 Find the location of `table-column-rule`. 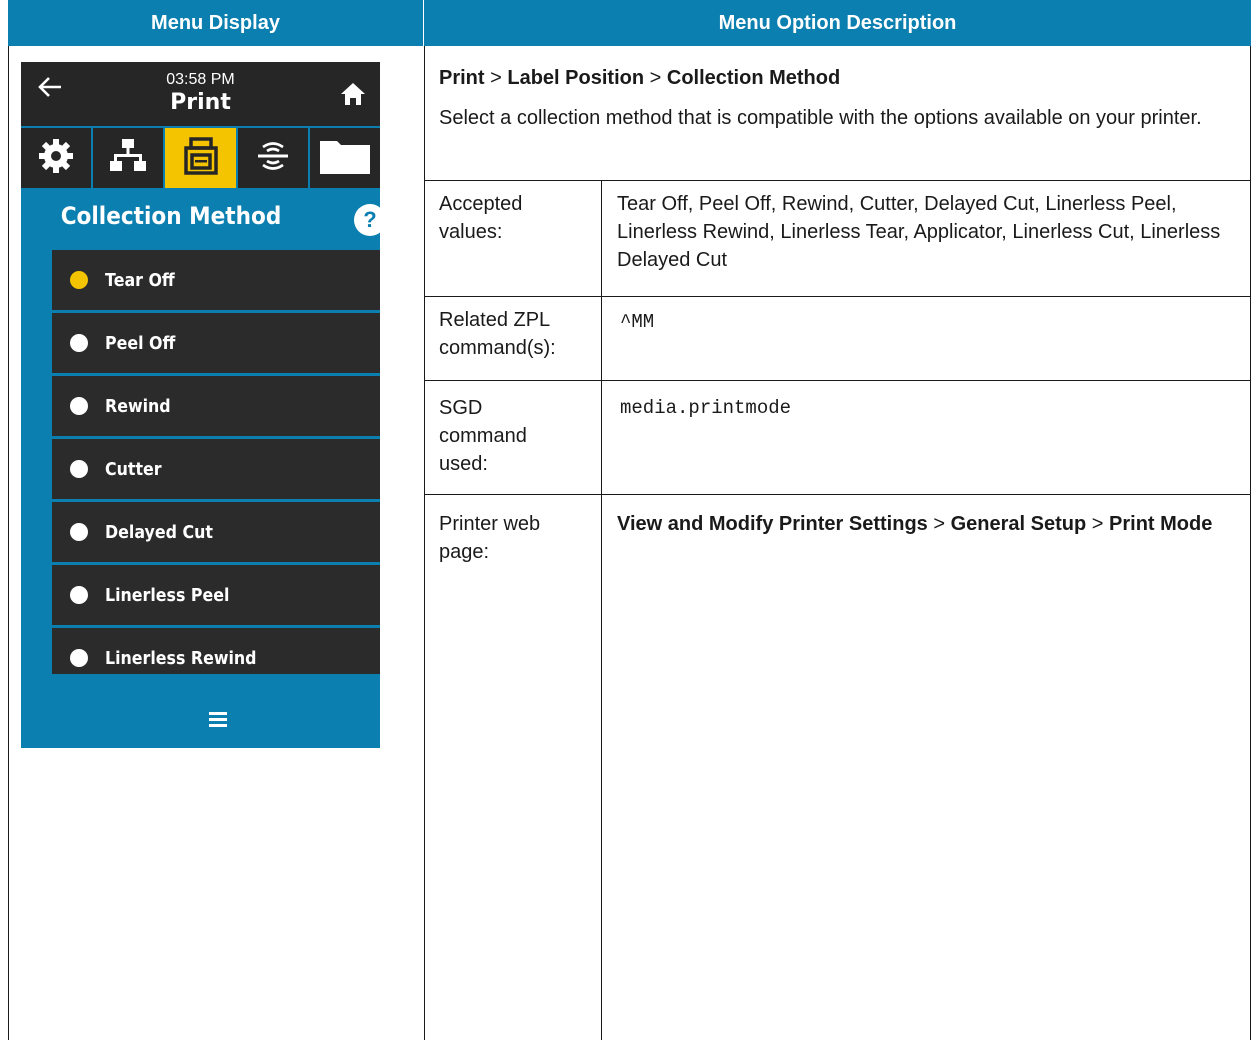

table-column-rule is located at coordinates (601, 610).